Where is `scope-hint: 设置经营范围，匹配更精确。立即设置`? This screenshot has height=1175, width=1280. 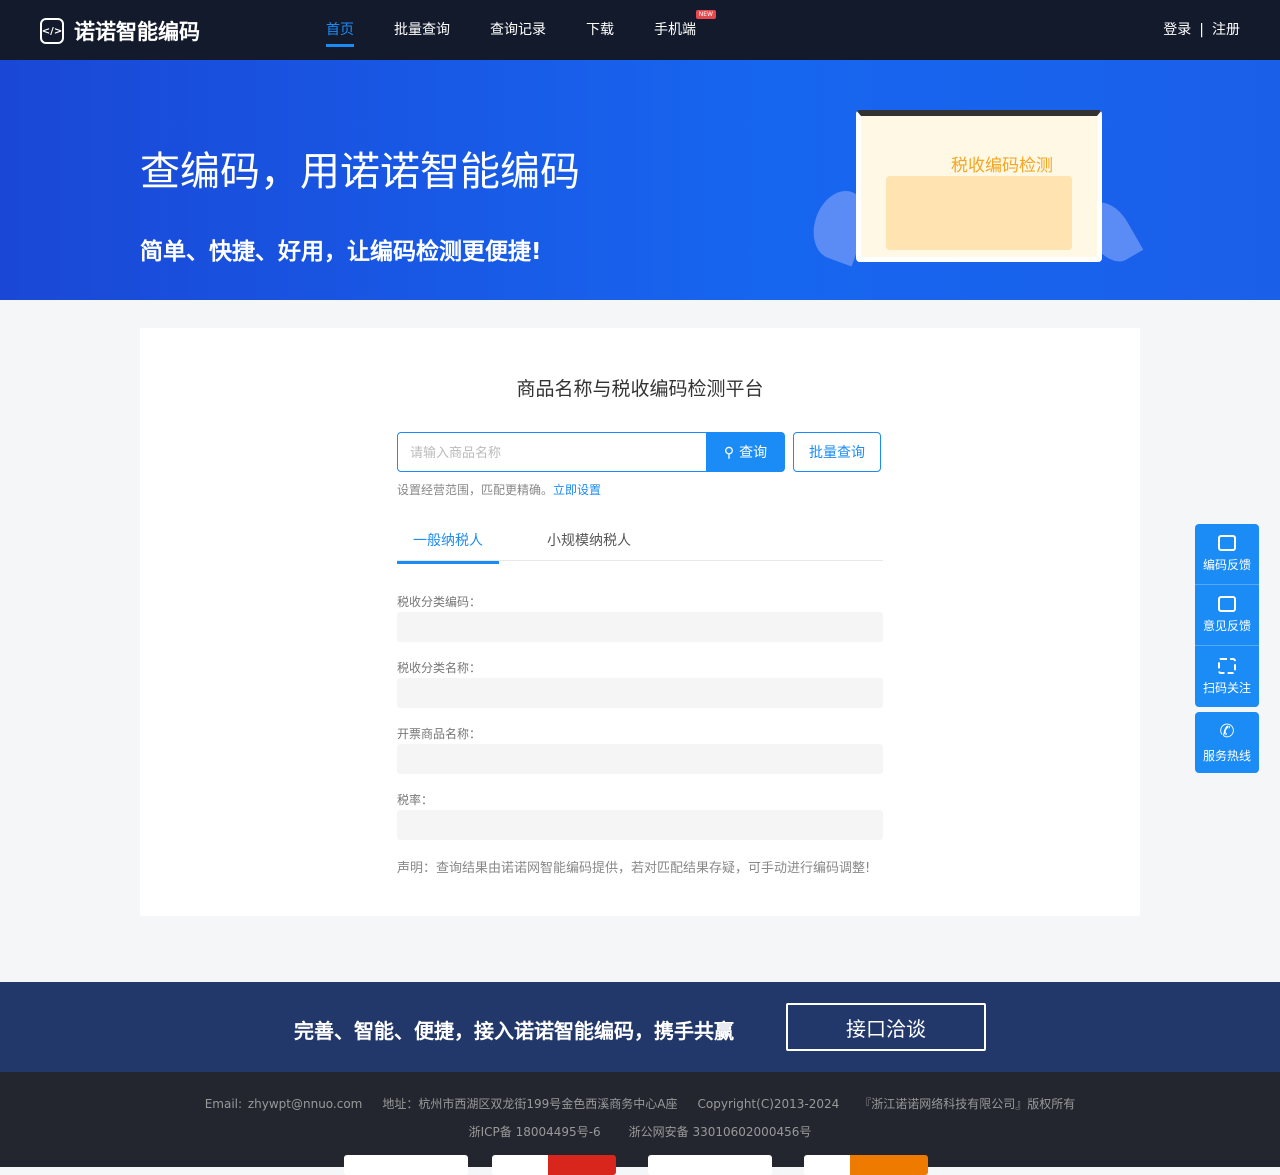
scope-hint: 设置经营范围，匹配更精确。立即设置 is located at coordinates (499, 489).